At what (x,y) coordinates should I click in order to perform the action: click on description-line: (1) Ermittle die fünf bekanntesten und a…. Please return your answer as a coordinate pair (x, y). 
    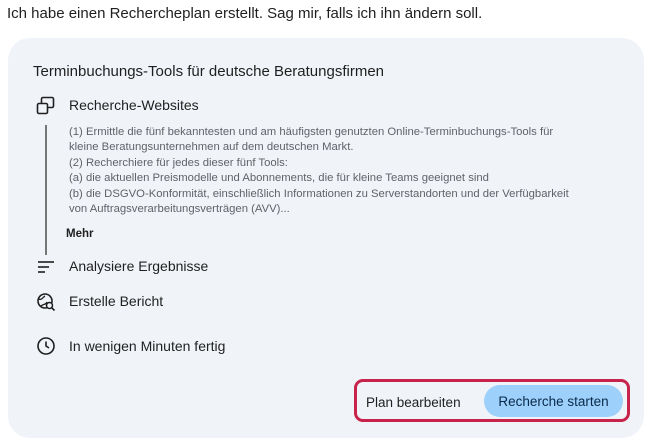
    Looking at the image, I should click on (311, 132).